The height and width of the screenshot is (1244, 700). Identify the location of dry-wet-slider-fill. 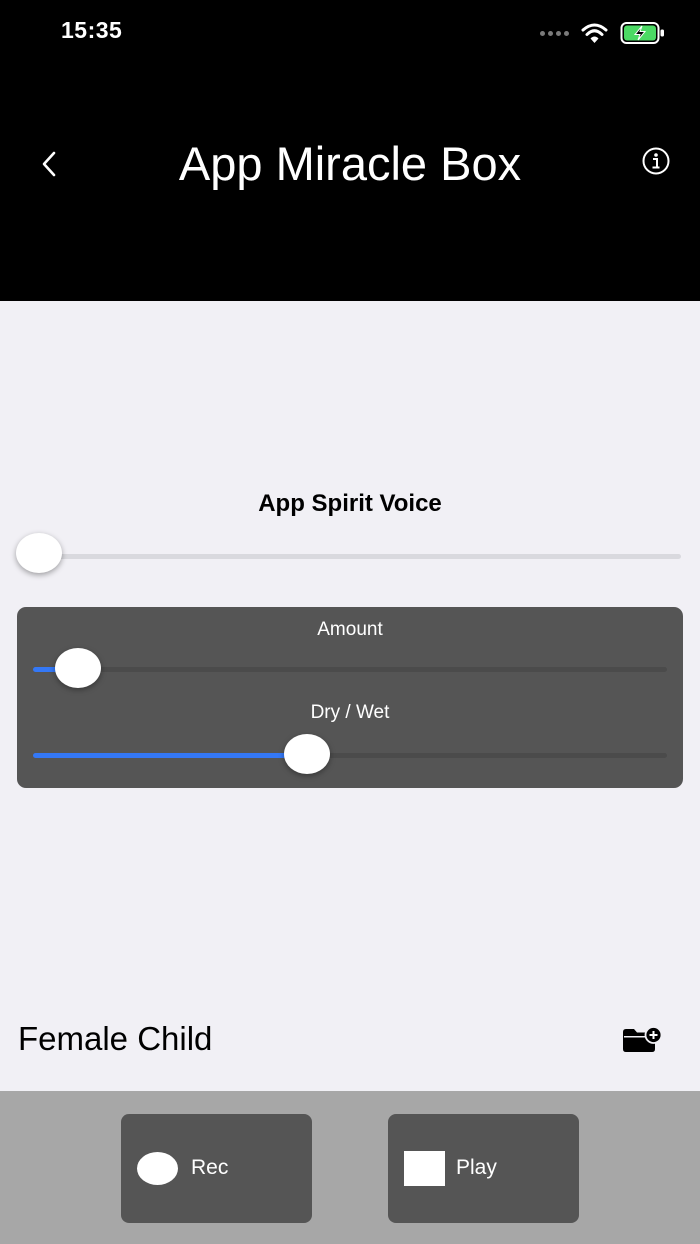
(170, 755).